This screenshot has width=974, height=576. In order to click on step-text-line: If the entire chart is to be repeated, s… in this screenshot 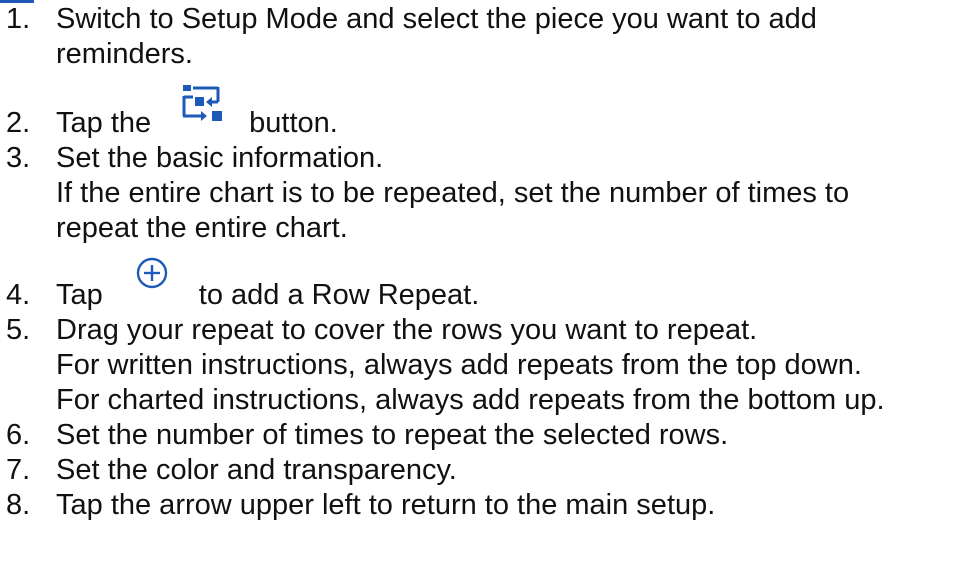, I will do `click(453, 193)`.